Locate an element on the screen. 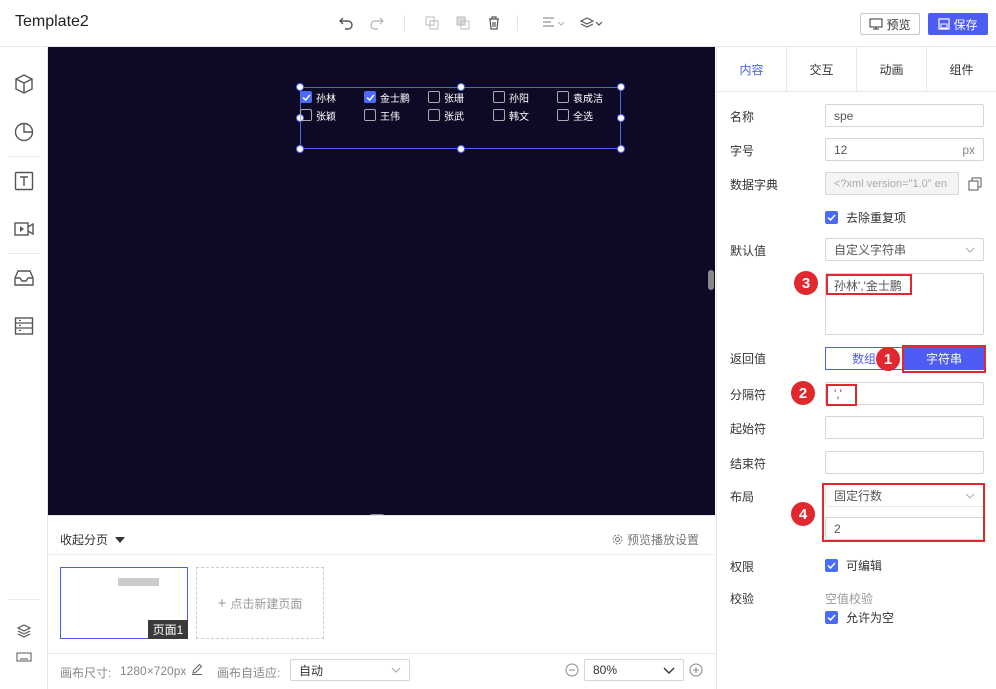  save-button: 保存 is located at coordinates (958, 24).